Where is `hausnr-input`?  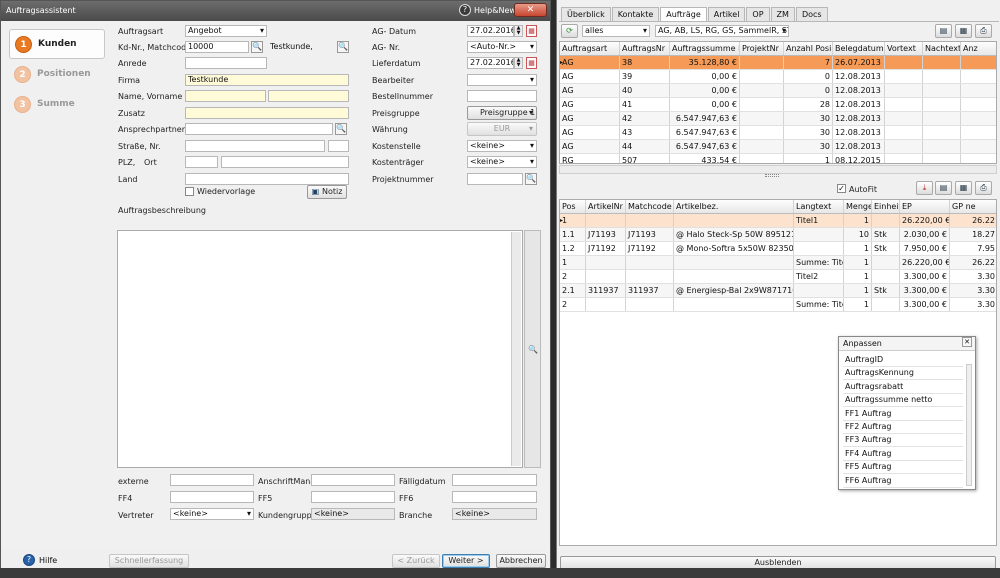
hausnr-input is located at coordinates (338, 146).